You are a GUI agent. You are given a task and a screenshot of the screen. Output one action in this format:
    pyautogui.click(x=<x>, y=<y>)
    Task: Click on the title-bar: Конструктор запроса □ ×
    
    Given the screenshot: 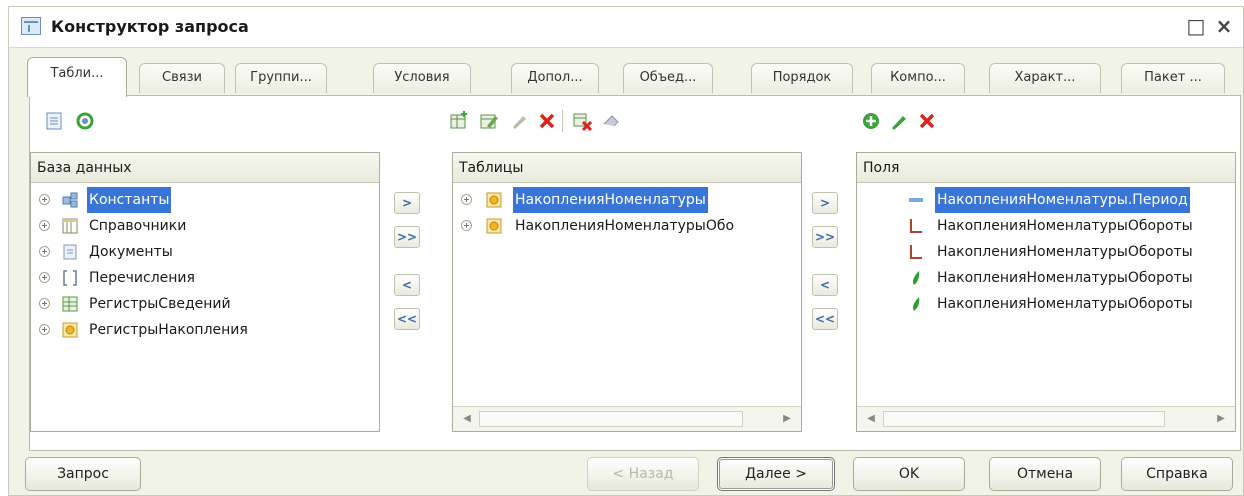 What is the action you would take?
    pyautogui.click(x=626, y=27)
    